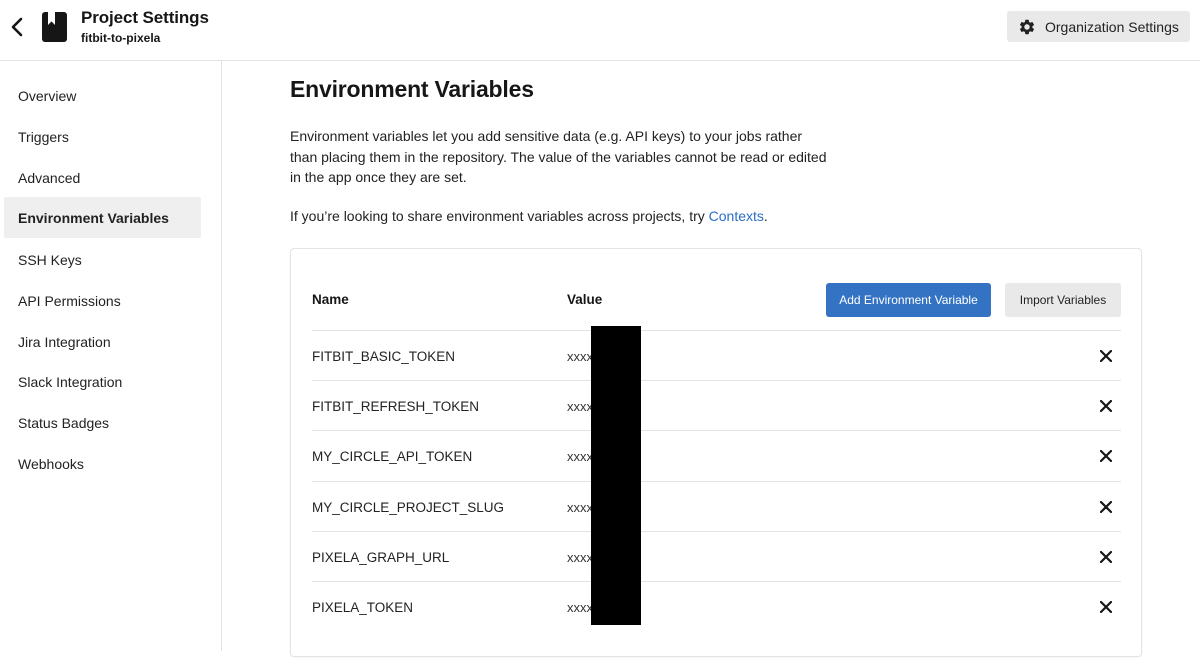 The image size is (1200, 664). I want to click on variable-name: FITBIT_BASIC_TOKEN, so click(384, 356).